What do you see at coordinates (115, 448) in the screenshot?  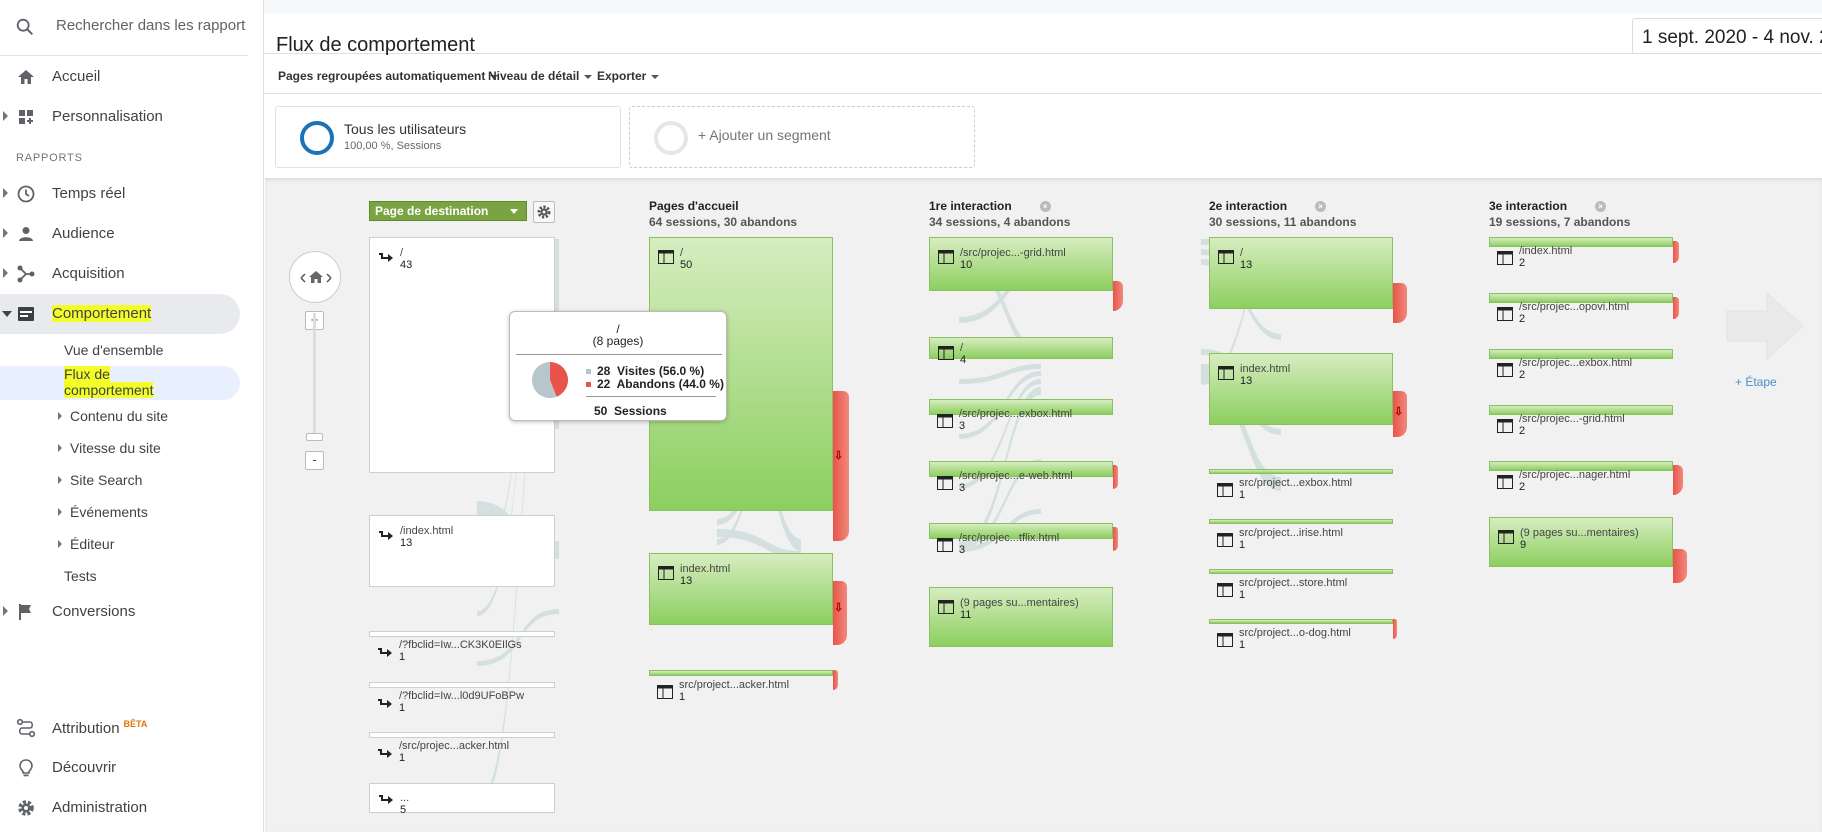 I see `nav-site-speed: Vitesse du site` at bounding box center [115, 448].